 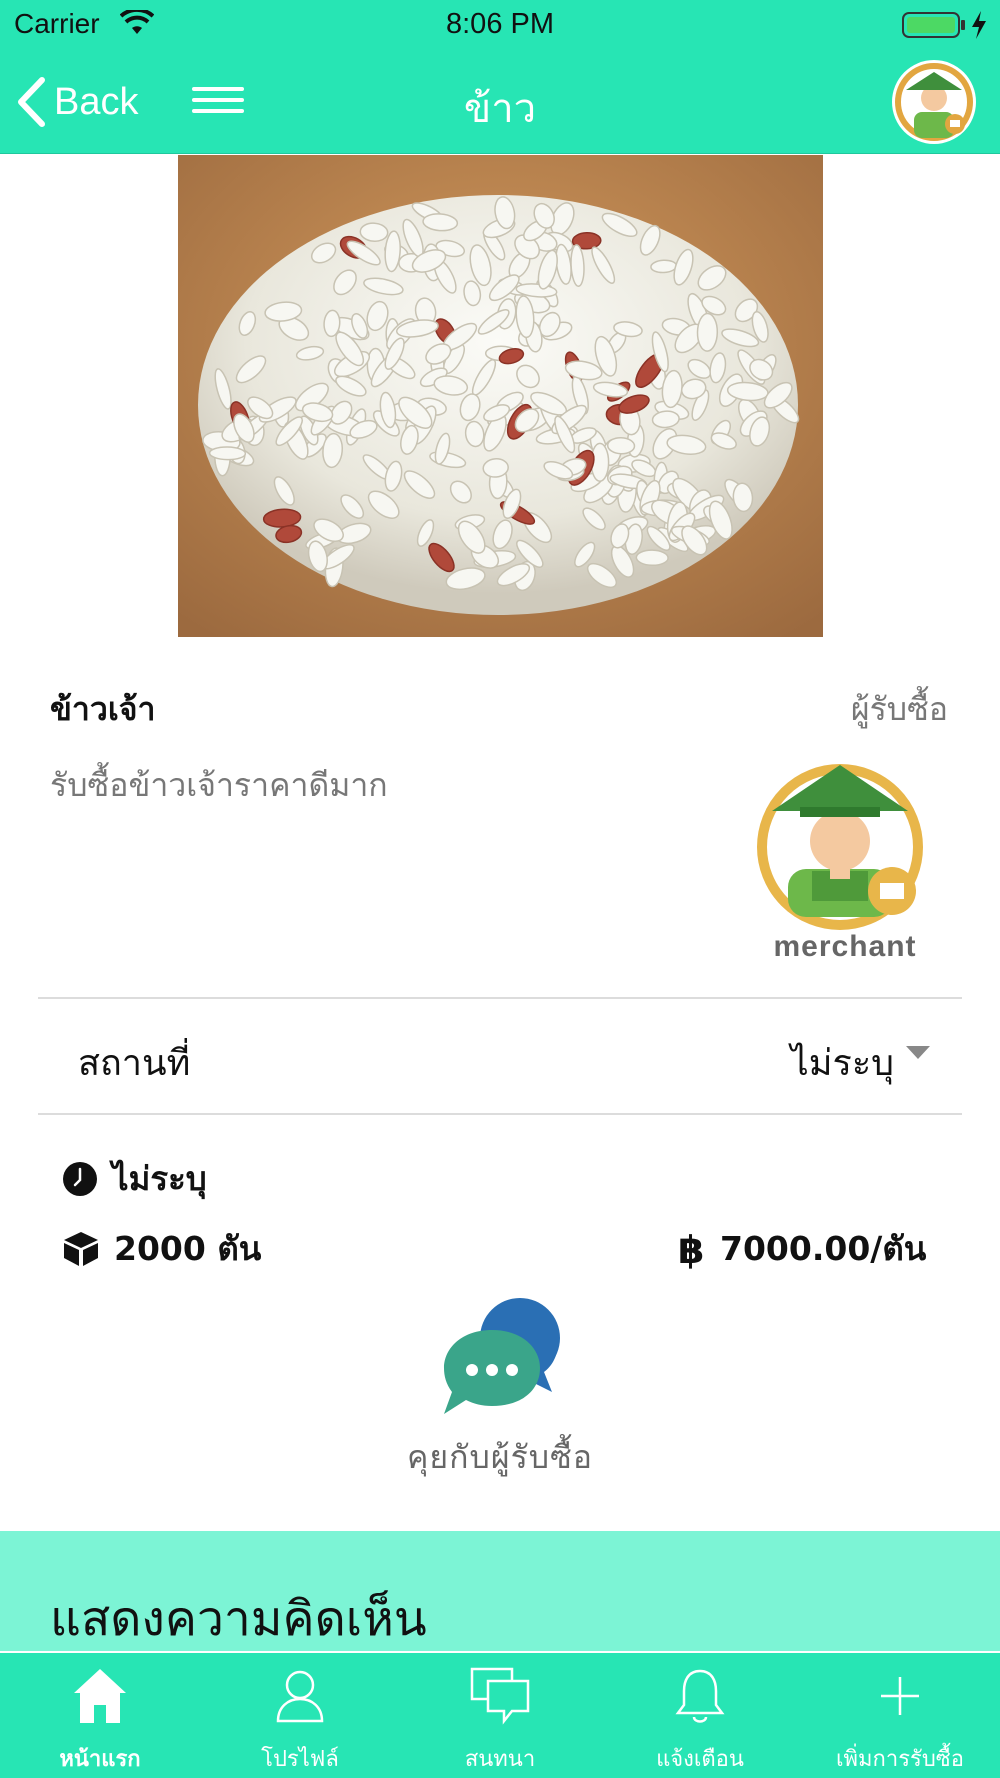 What do you see at coordinates (900, 1715) in the screenshot?
I see `tab-add-purchase: เพิ่มการรับซื้อ` at bounding box center [900, 1715].